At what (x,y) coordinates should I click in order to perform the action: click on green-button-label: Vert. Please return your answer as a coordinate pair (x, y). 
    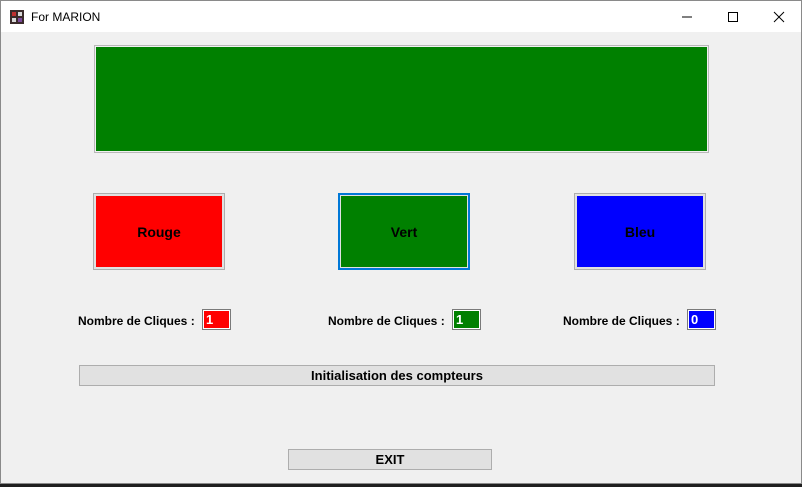
    Looking at the image, I should click on (404, 231).